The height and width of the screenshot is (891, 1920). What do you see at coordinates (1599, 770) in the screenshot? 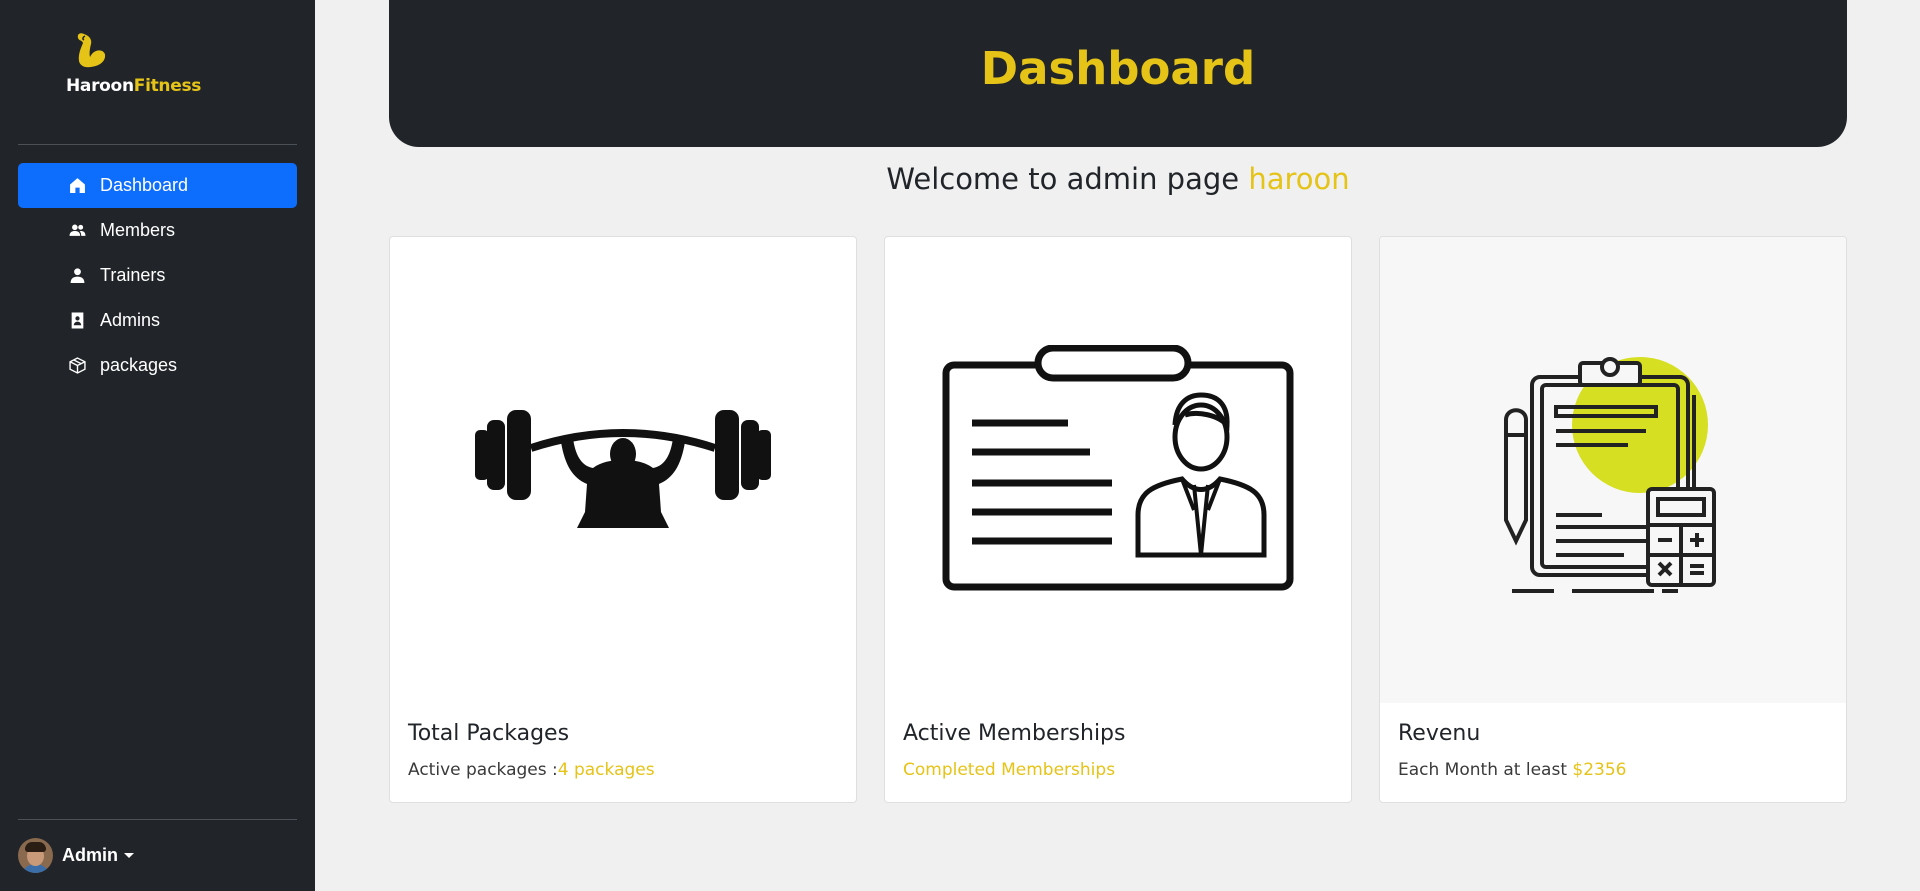
I see `card-highlight: $2356` at bounding box center [1599, 770].